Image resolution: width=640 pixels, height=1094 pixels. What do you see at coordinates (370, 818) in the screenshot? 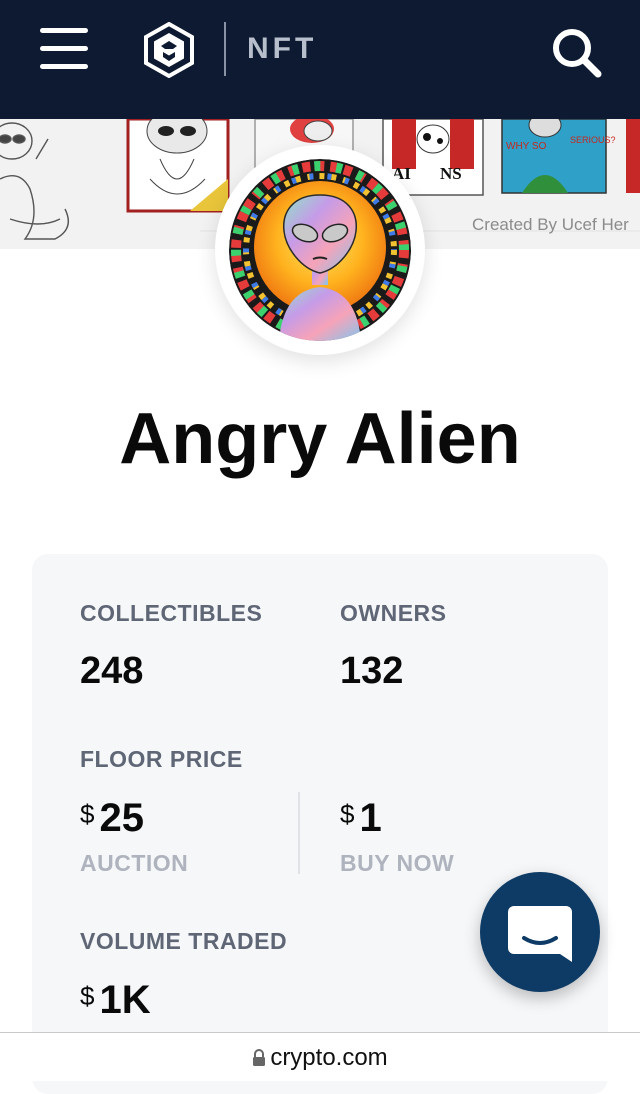
I see `buy-now-value: 1` at bounding box center [370, 818].